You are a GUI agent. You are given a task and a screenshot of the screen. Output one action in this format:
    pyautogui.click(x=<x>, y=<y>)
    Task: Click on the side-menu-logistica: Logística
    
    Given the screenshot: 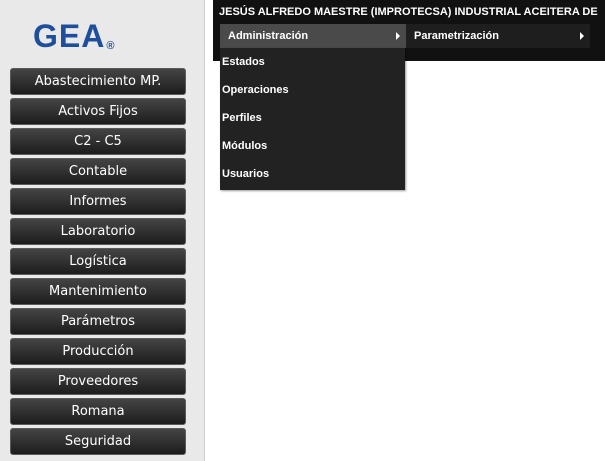 What is the action you would take?
    pyautogui.click(x=98, y=261)
    